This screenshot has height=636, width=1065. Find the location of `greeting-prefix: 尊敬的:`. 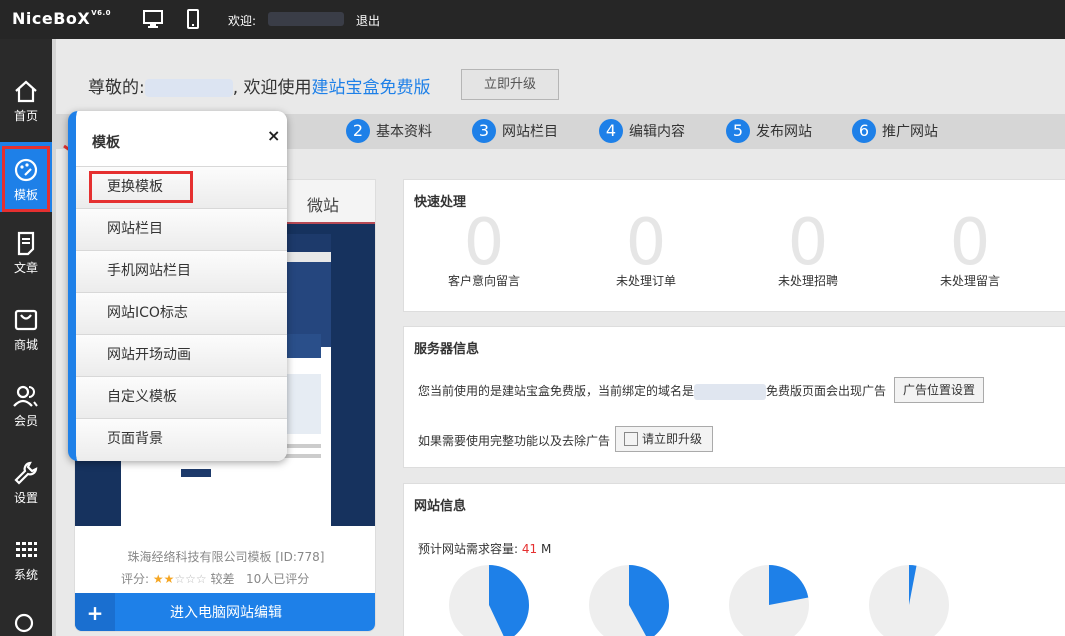

greeting-prefix: 尊敬的: is located at coordinates (116, 88).